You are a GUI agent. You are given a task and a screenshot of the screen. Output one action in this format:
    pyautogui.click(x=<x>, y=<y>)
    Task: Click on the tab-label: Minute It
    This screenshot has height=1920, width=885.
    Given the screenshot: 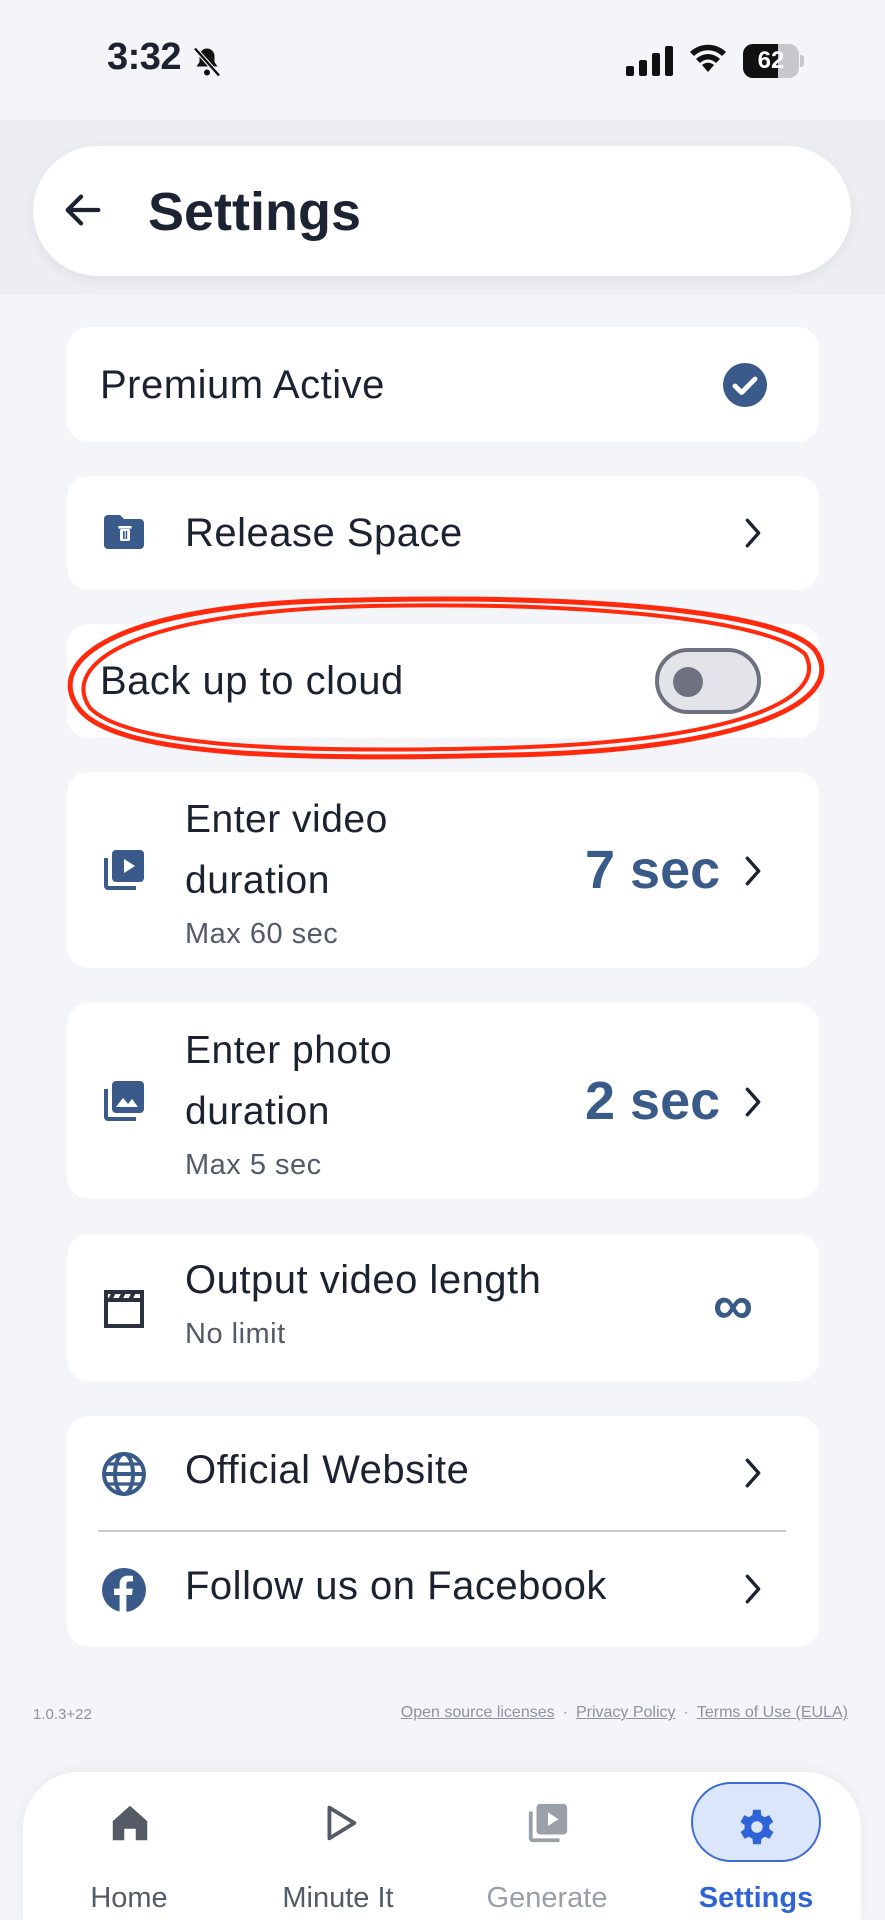 What is the action you would take?
    pyautogui.click(x=338, y=1898)
    